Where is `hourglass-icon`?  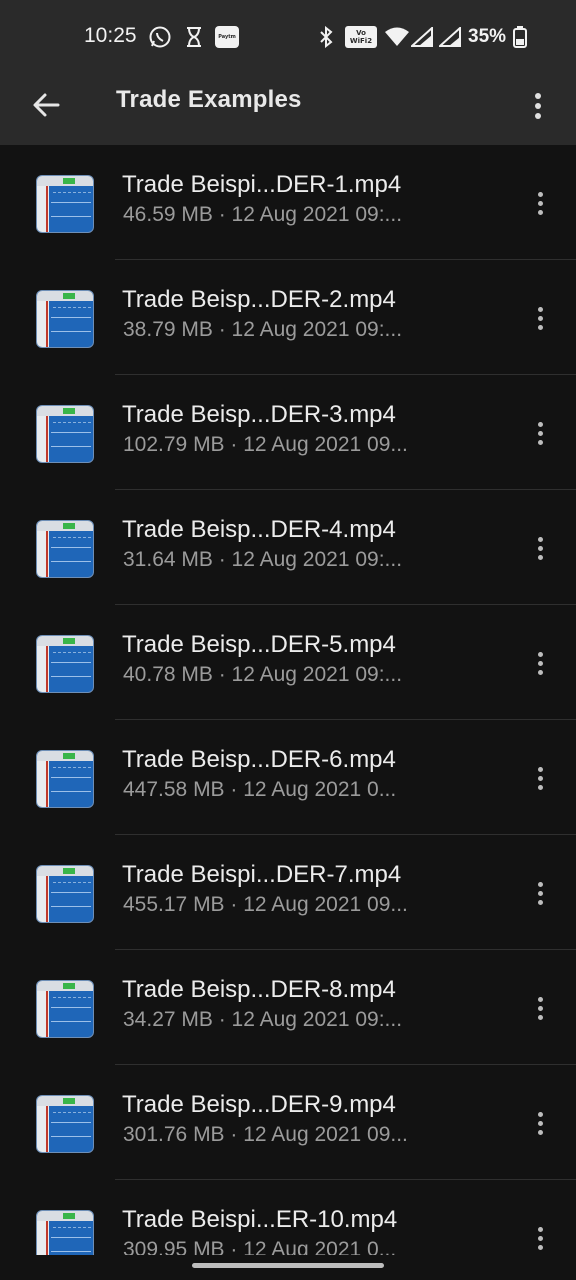 hourglass-icon is located at coordinates (194, 37).